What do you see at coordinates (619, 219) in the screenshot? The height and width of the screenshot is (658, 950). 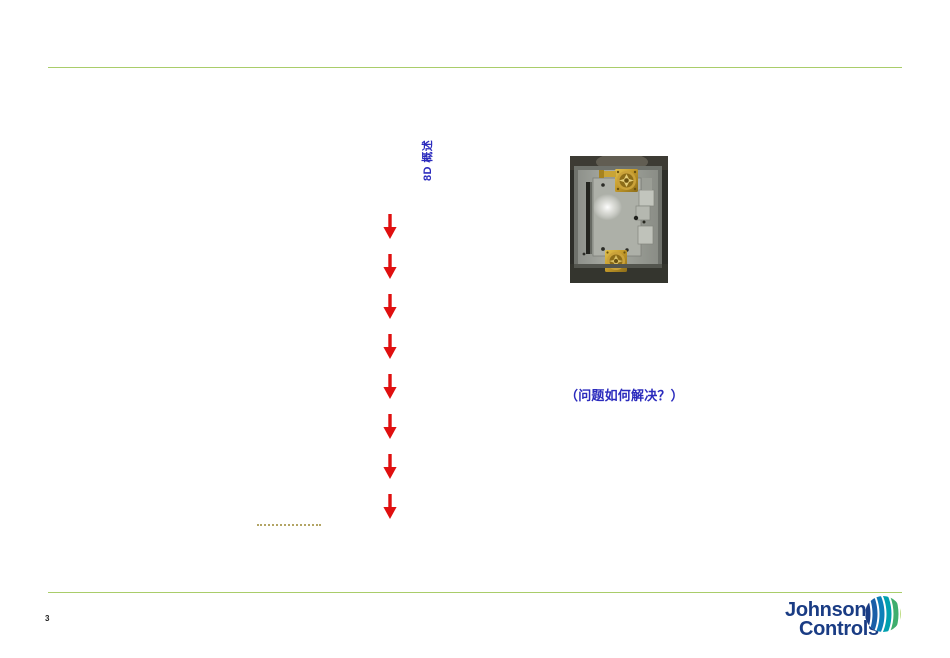 I see `part-photo` at bounding box center [619, 219].